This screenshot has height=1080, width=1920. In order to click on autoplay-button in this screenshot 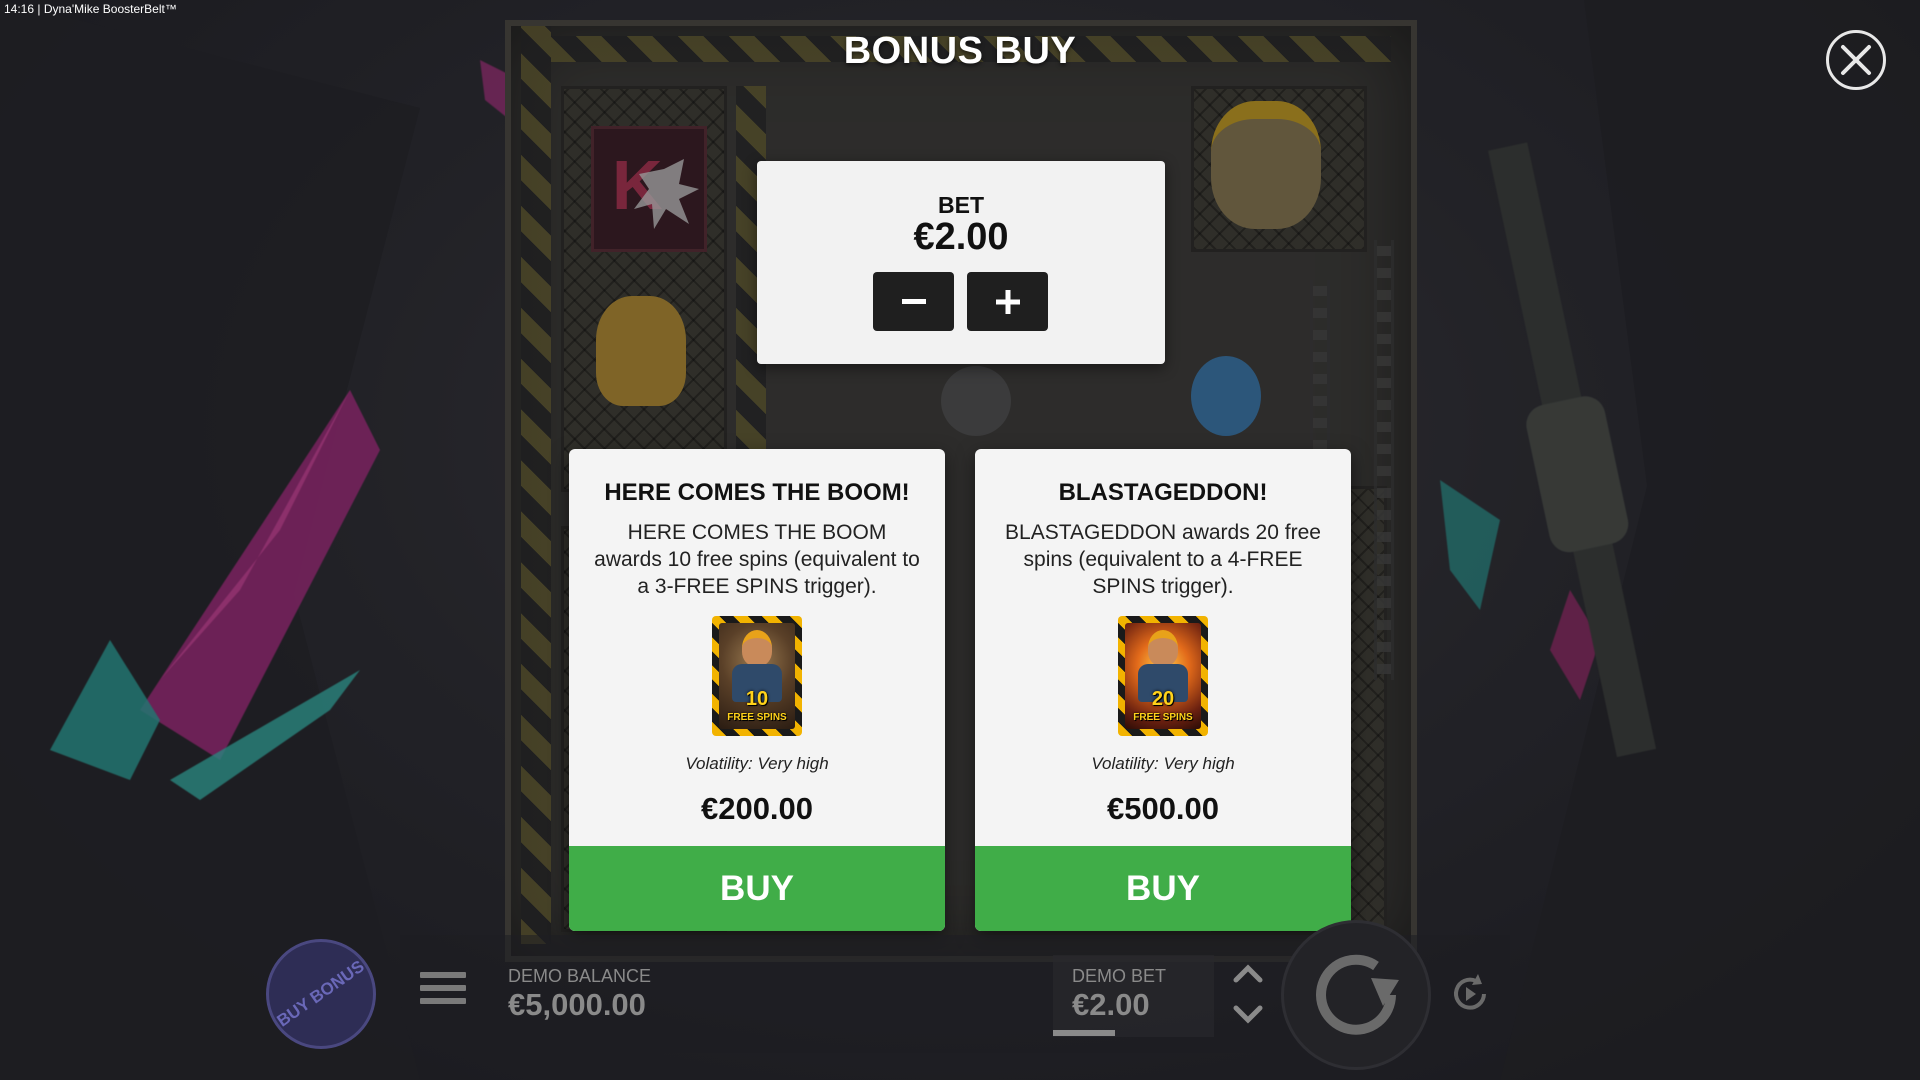, I will do `click(1470, 994)`.